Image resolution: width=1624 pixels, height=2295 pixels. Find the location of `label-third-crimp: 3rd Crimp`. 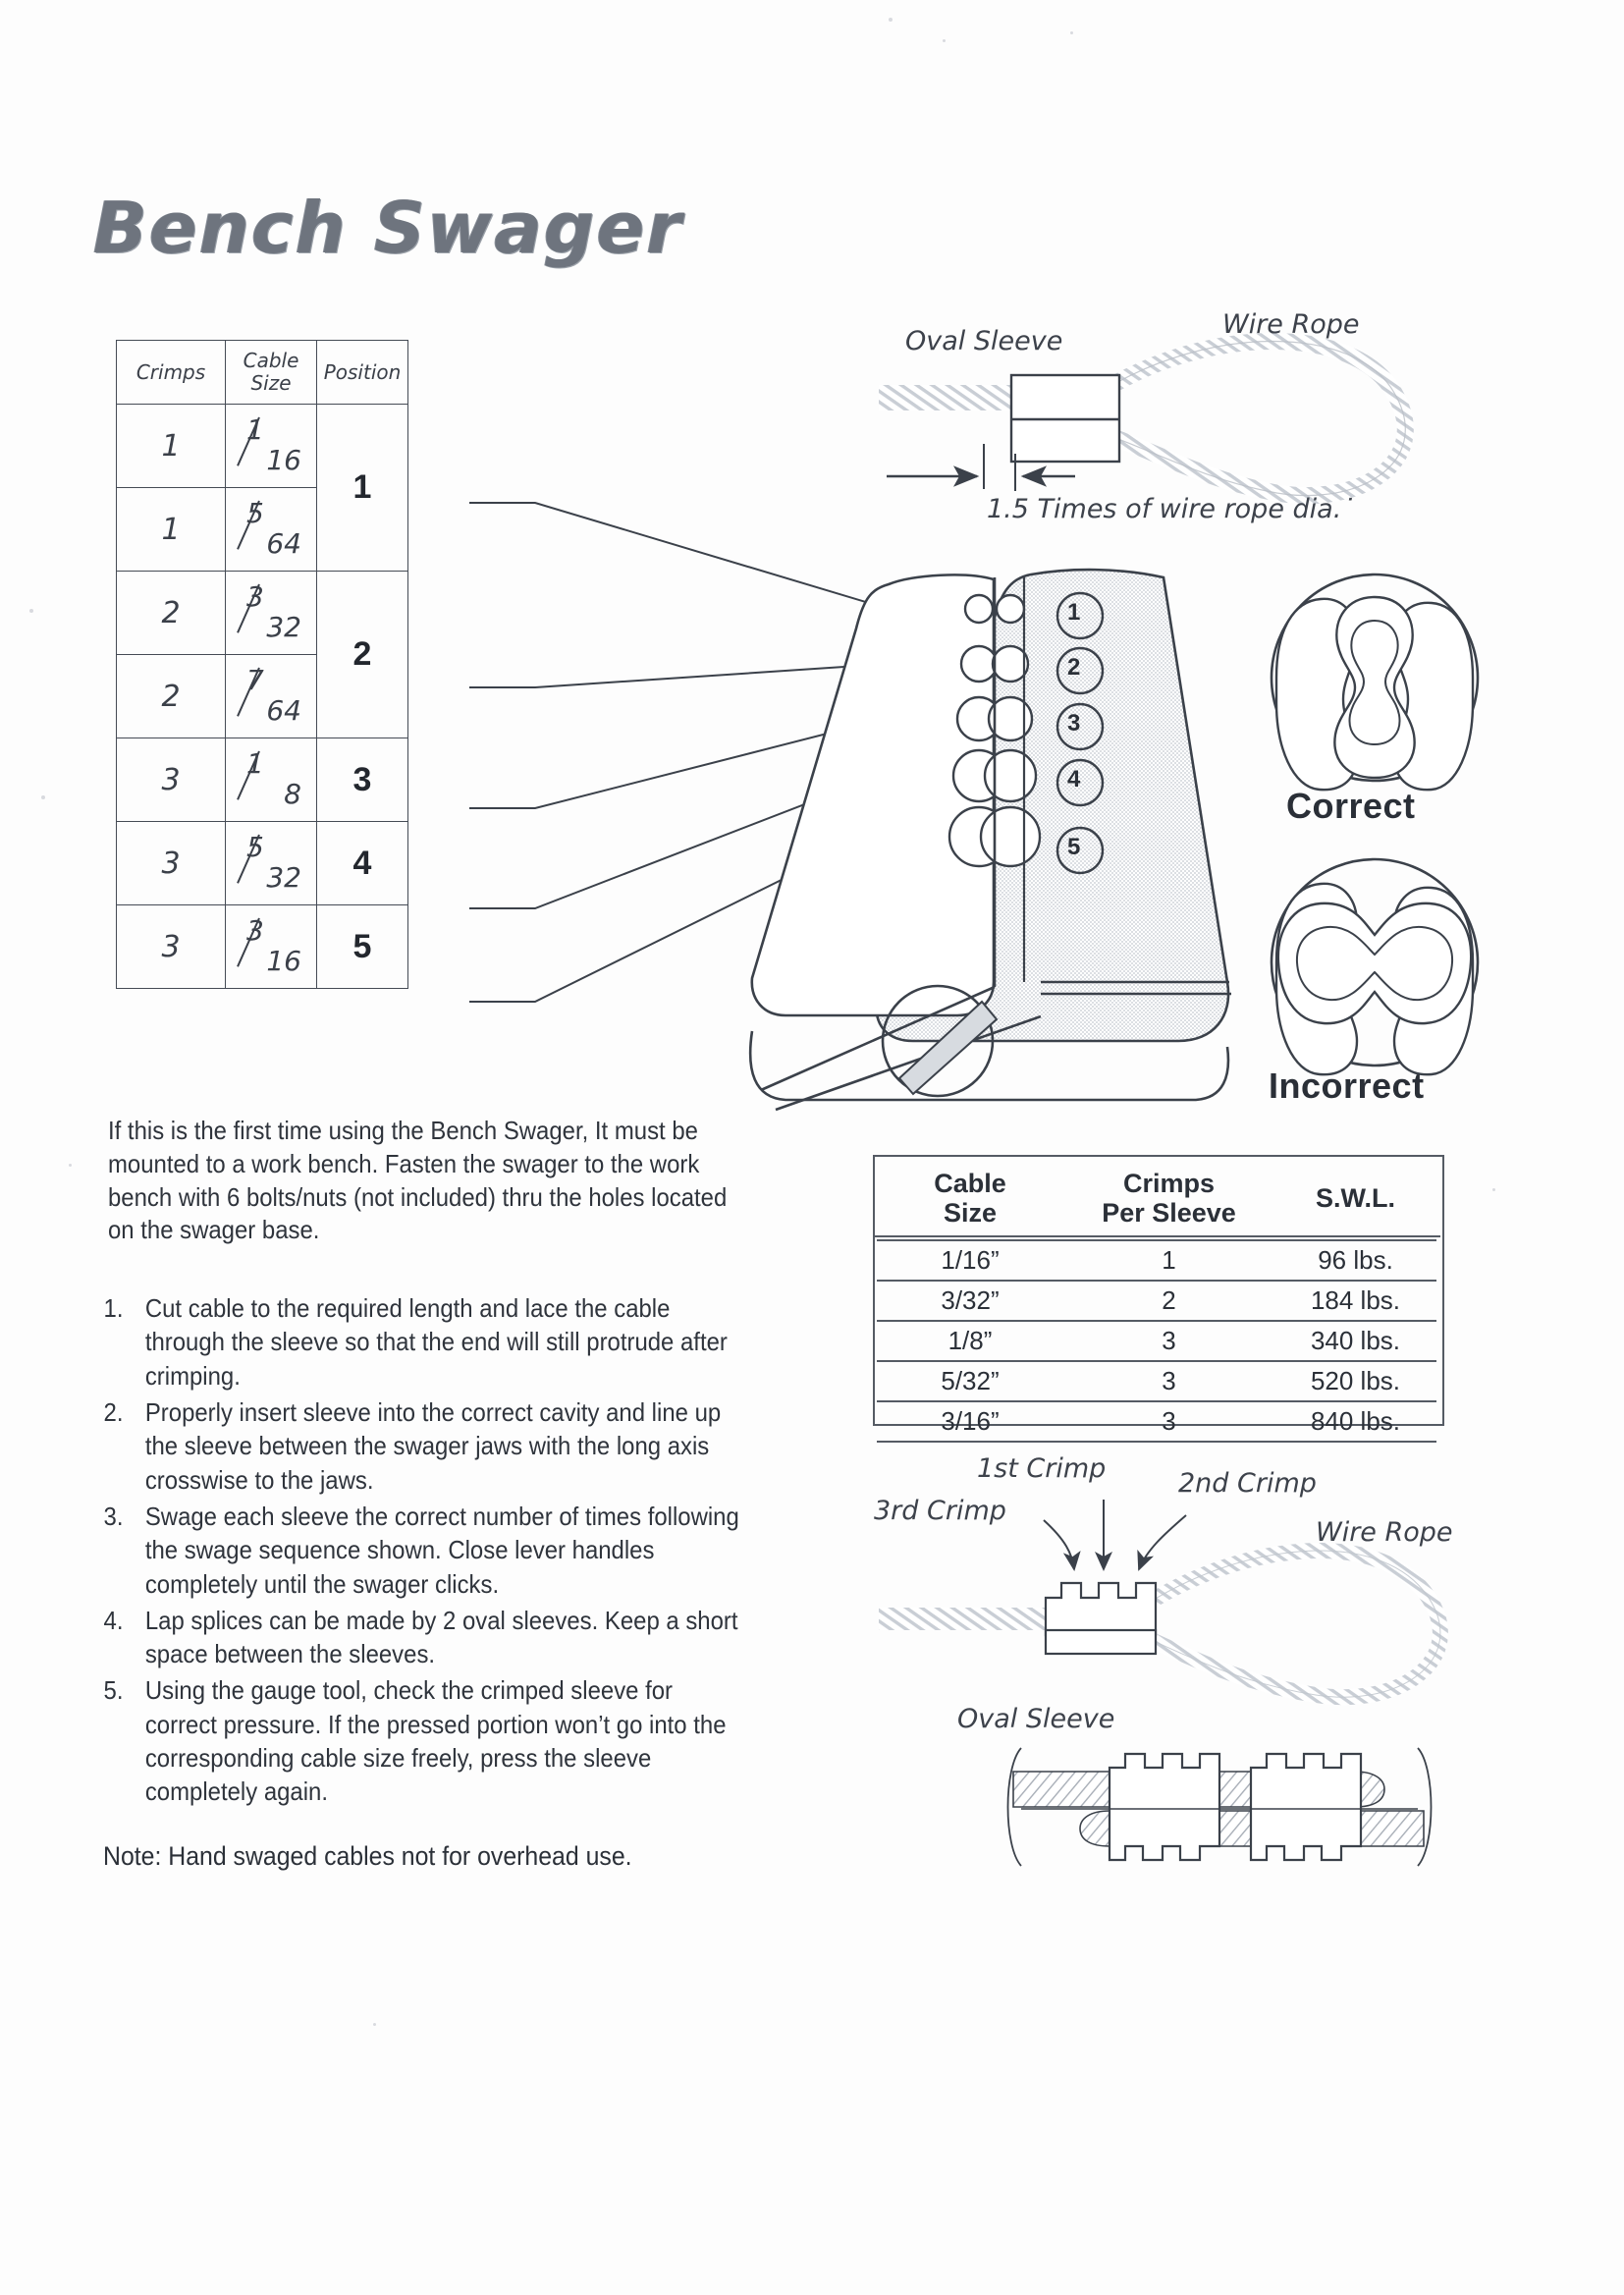

label-third-crimp: 3rd Crimp is located at coordinates (940, 1511).